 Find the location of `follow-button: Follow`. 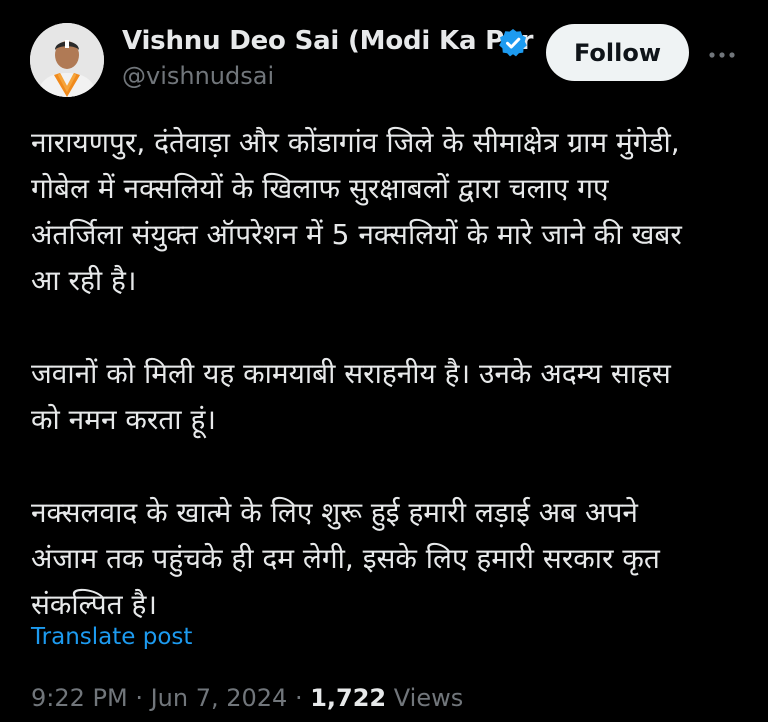

follow-button: Follow is located at coordinates (617, 52).